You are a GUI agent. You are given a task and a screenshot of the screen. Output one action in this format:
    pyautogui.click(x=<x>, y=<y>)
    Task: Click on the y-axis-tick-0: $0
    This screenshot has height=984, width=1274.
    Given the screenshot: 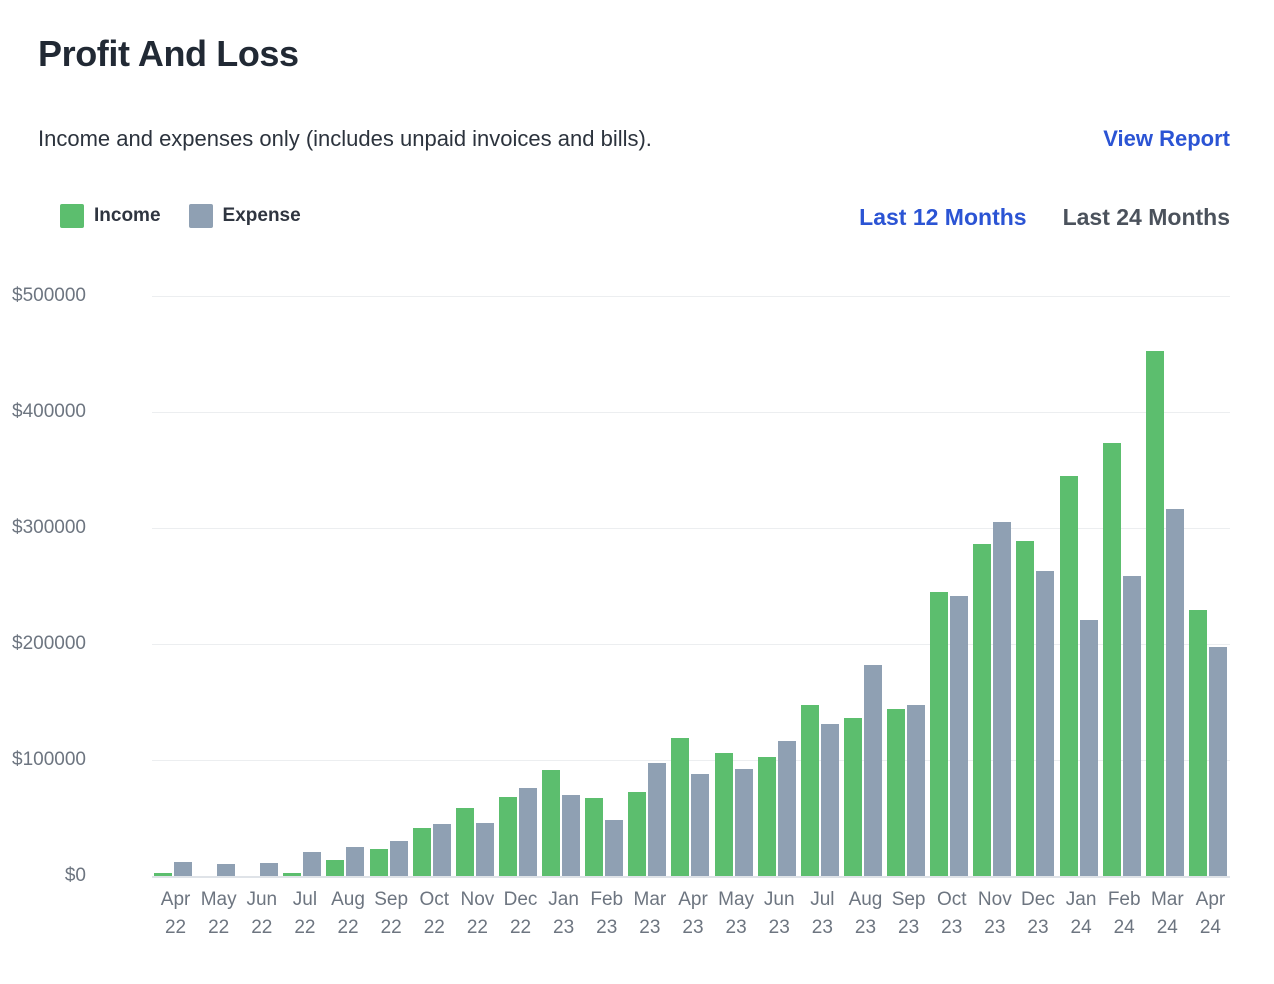 What is the action you would take?
    pyautogui.click(x=75, y=875)
    